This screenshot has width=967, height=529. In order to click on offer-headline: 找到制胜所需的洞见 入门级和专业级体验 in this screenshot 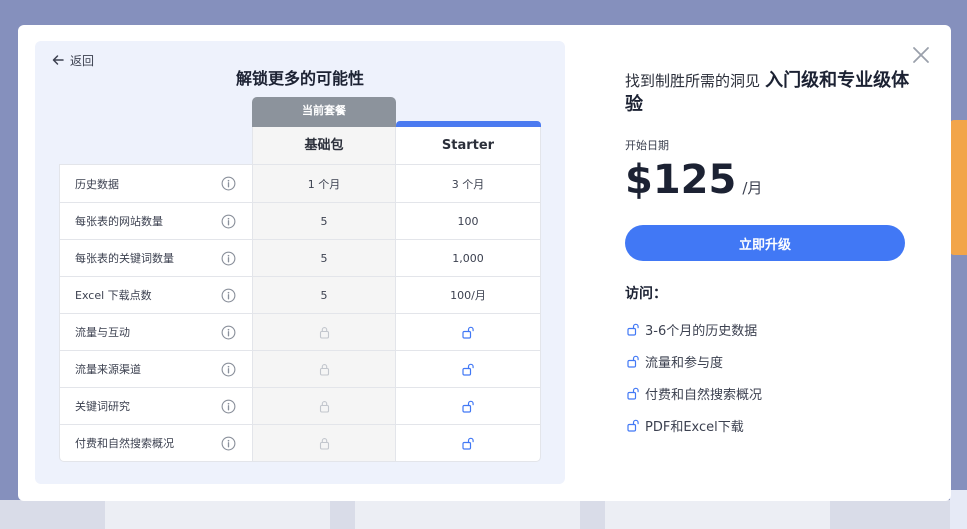, I will do `click(770, 93)`.